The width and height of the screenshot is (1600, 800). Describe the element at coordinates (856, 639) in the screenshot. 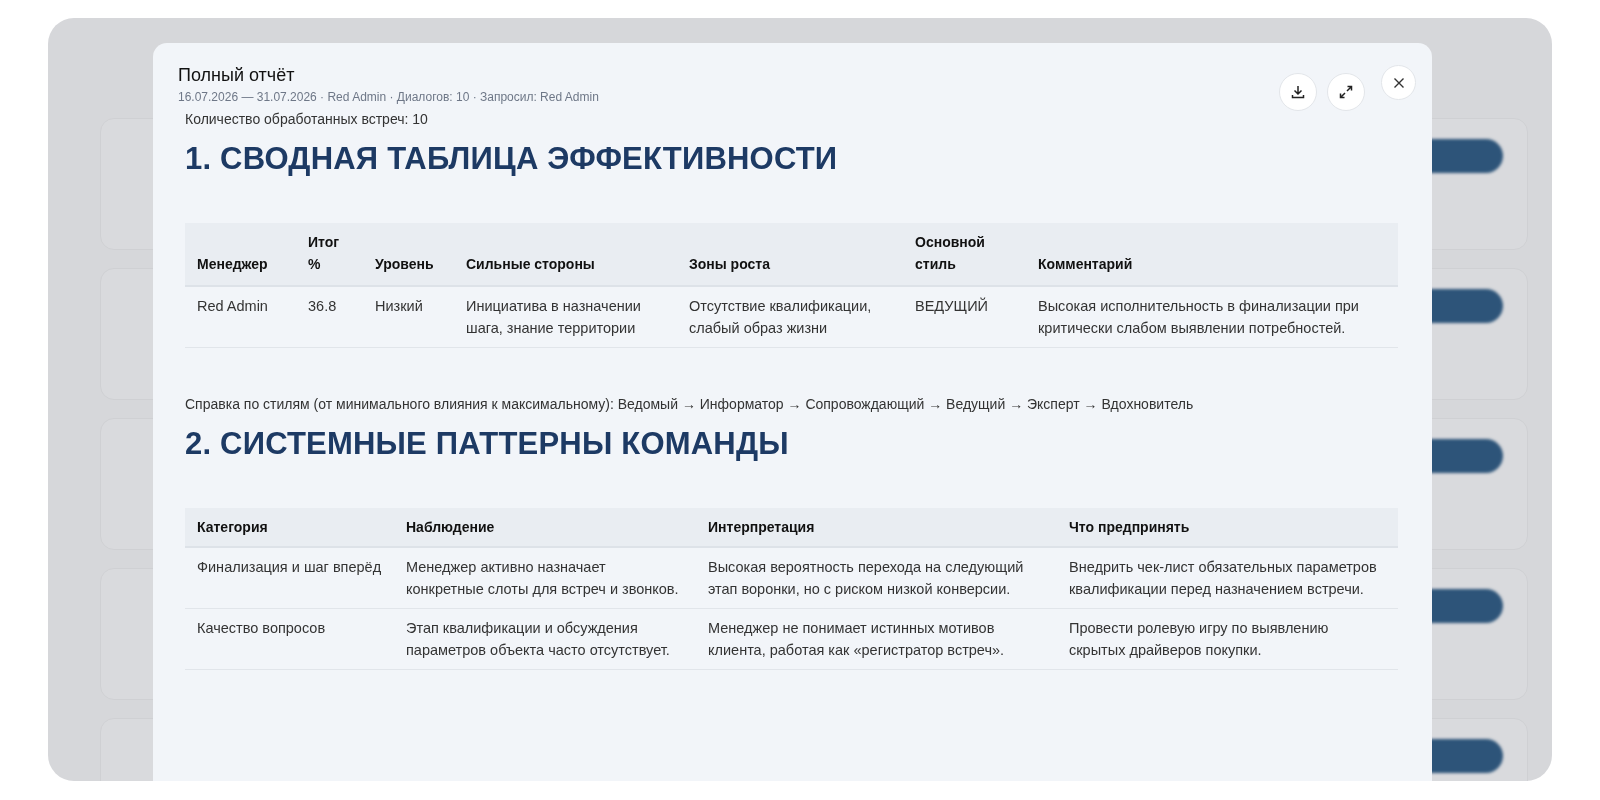

I see `table-cell: Менеджер не понимает истинных мотивов клиента, работая как «регистратор встреч».` at that location.